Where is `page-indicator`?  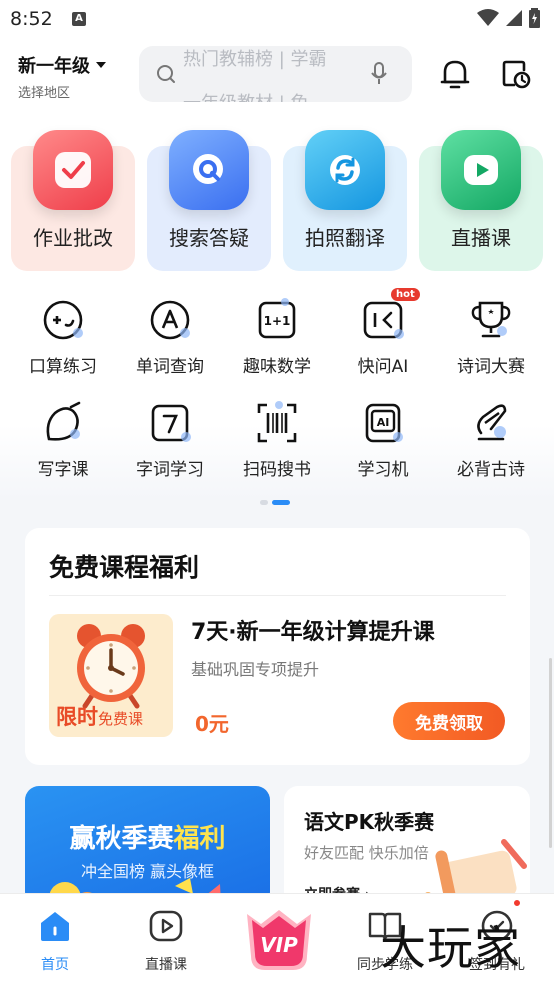
page-indicator is located at coordinates (275, 502).